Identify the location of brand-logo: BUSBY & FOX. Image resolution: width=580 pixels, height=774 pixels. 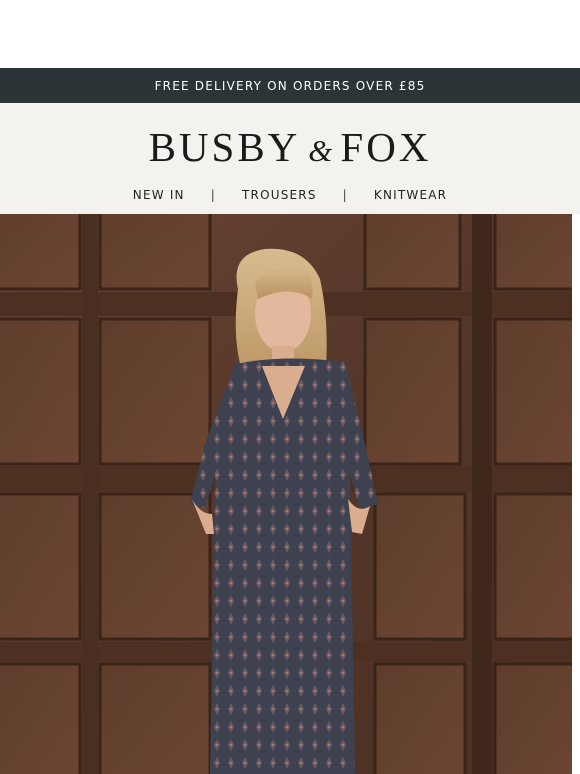
(290, 147).